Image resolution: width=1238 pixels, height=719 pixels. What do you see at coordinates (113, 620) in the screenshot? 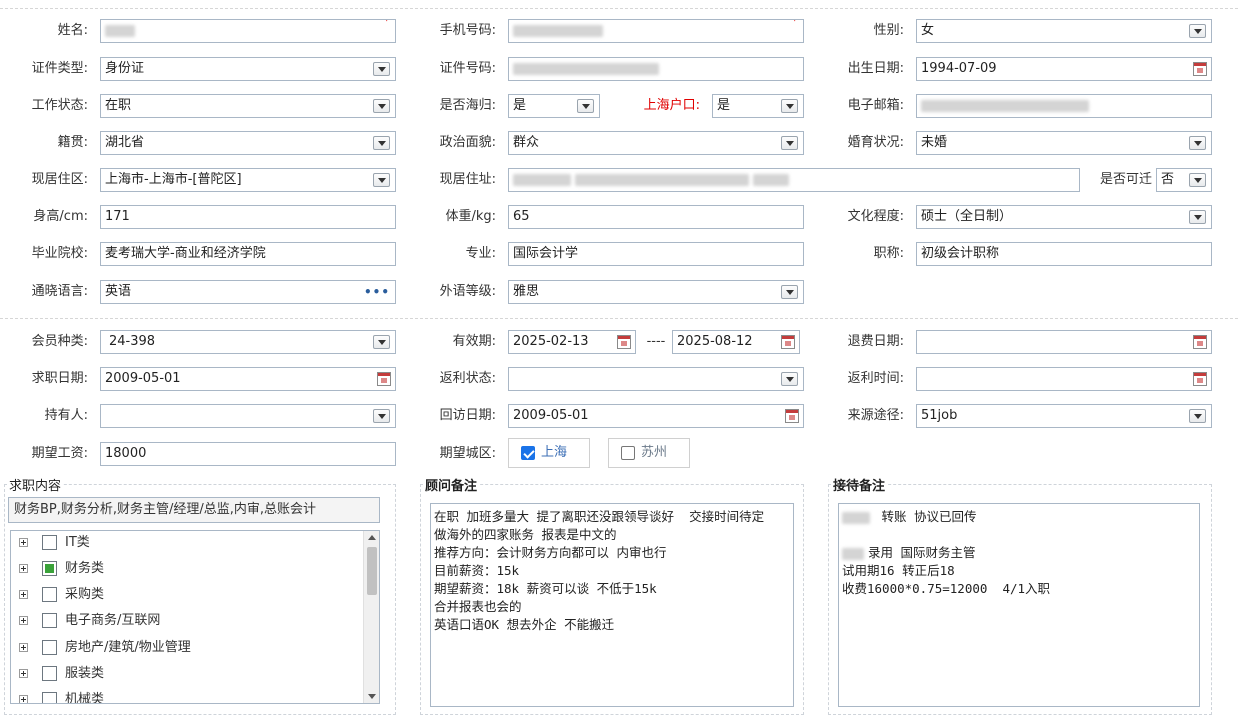
I see `tree-item-label: 电子商务/互联网` at bounding box center [113, 620].